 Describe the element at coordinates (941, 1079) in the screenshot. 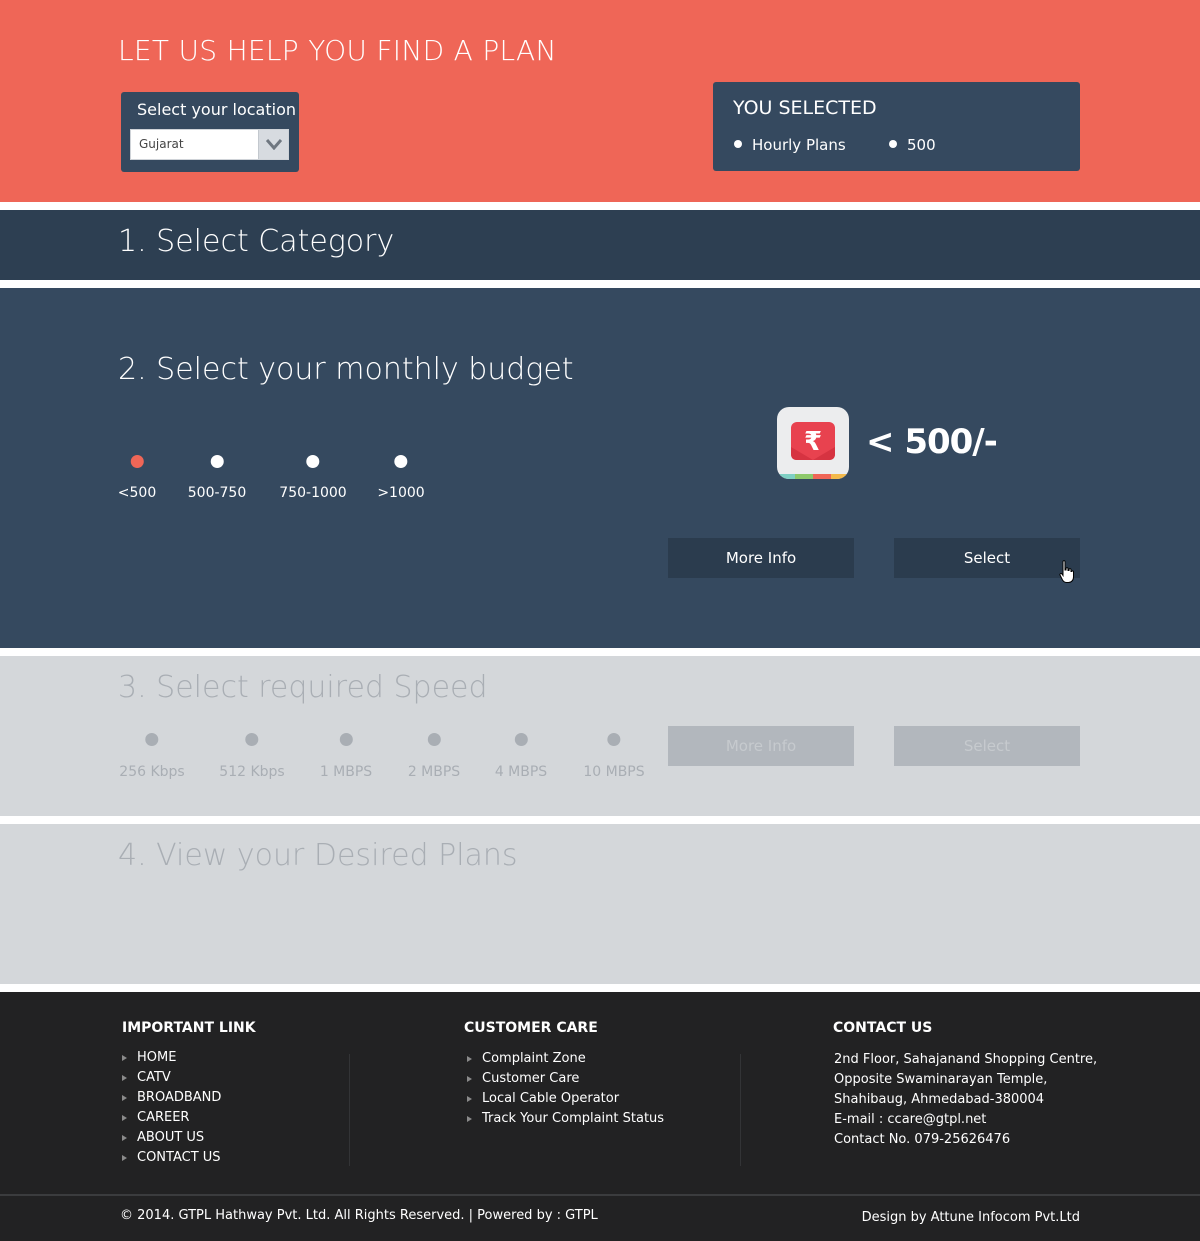

I see `contact-line: Opposite Swaminarayan Temple,` at that location.